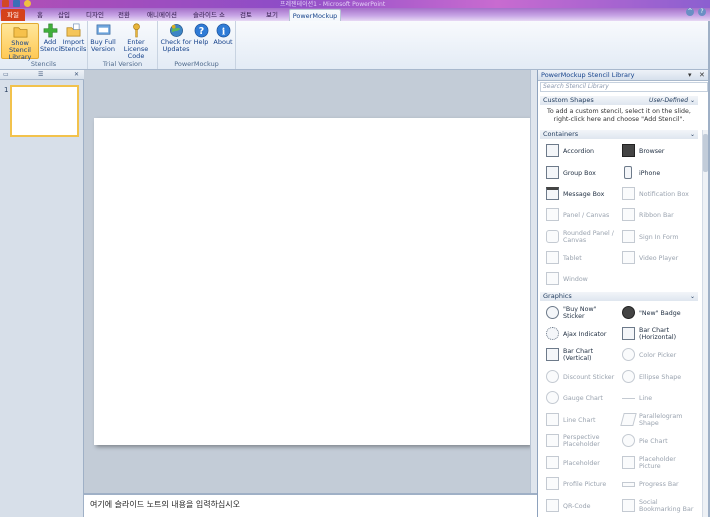 The height and width of the screenshot is (517, 710). I want to click on stencil-discount-sticker: Discount Sticker, so click(581, 377).